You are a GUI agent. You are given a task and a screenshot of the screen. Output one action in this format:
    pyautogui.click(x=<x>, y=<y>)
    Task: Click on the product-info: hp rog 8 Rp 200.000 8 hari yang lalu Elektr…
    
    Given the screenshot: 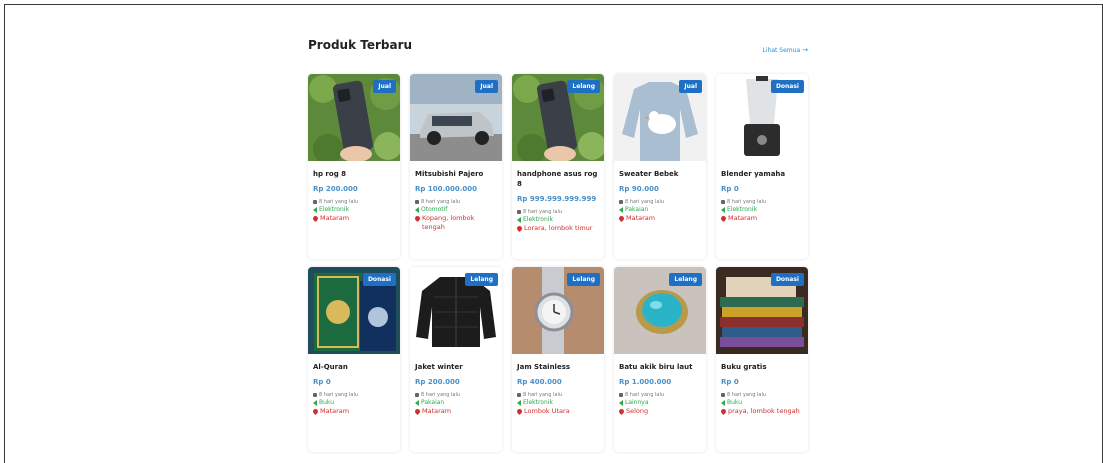 What is the action you would take?
    pyautogui.click(x=354, y=195)
    